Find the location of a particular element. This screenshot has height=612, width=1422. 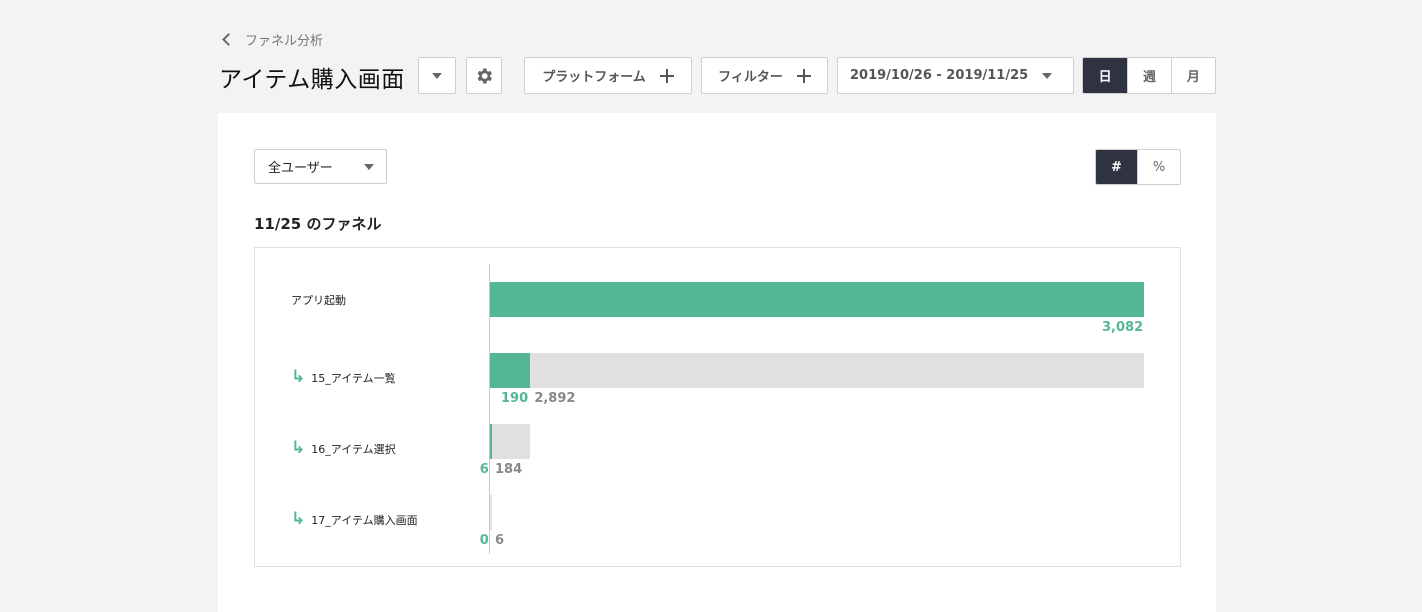

title-dropdown-button is located at coordinates (437, 75).